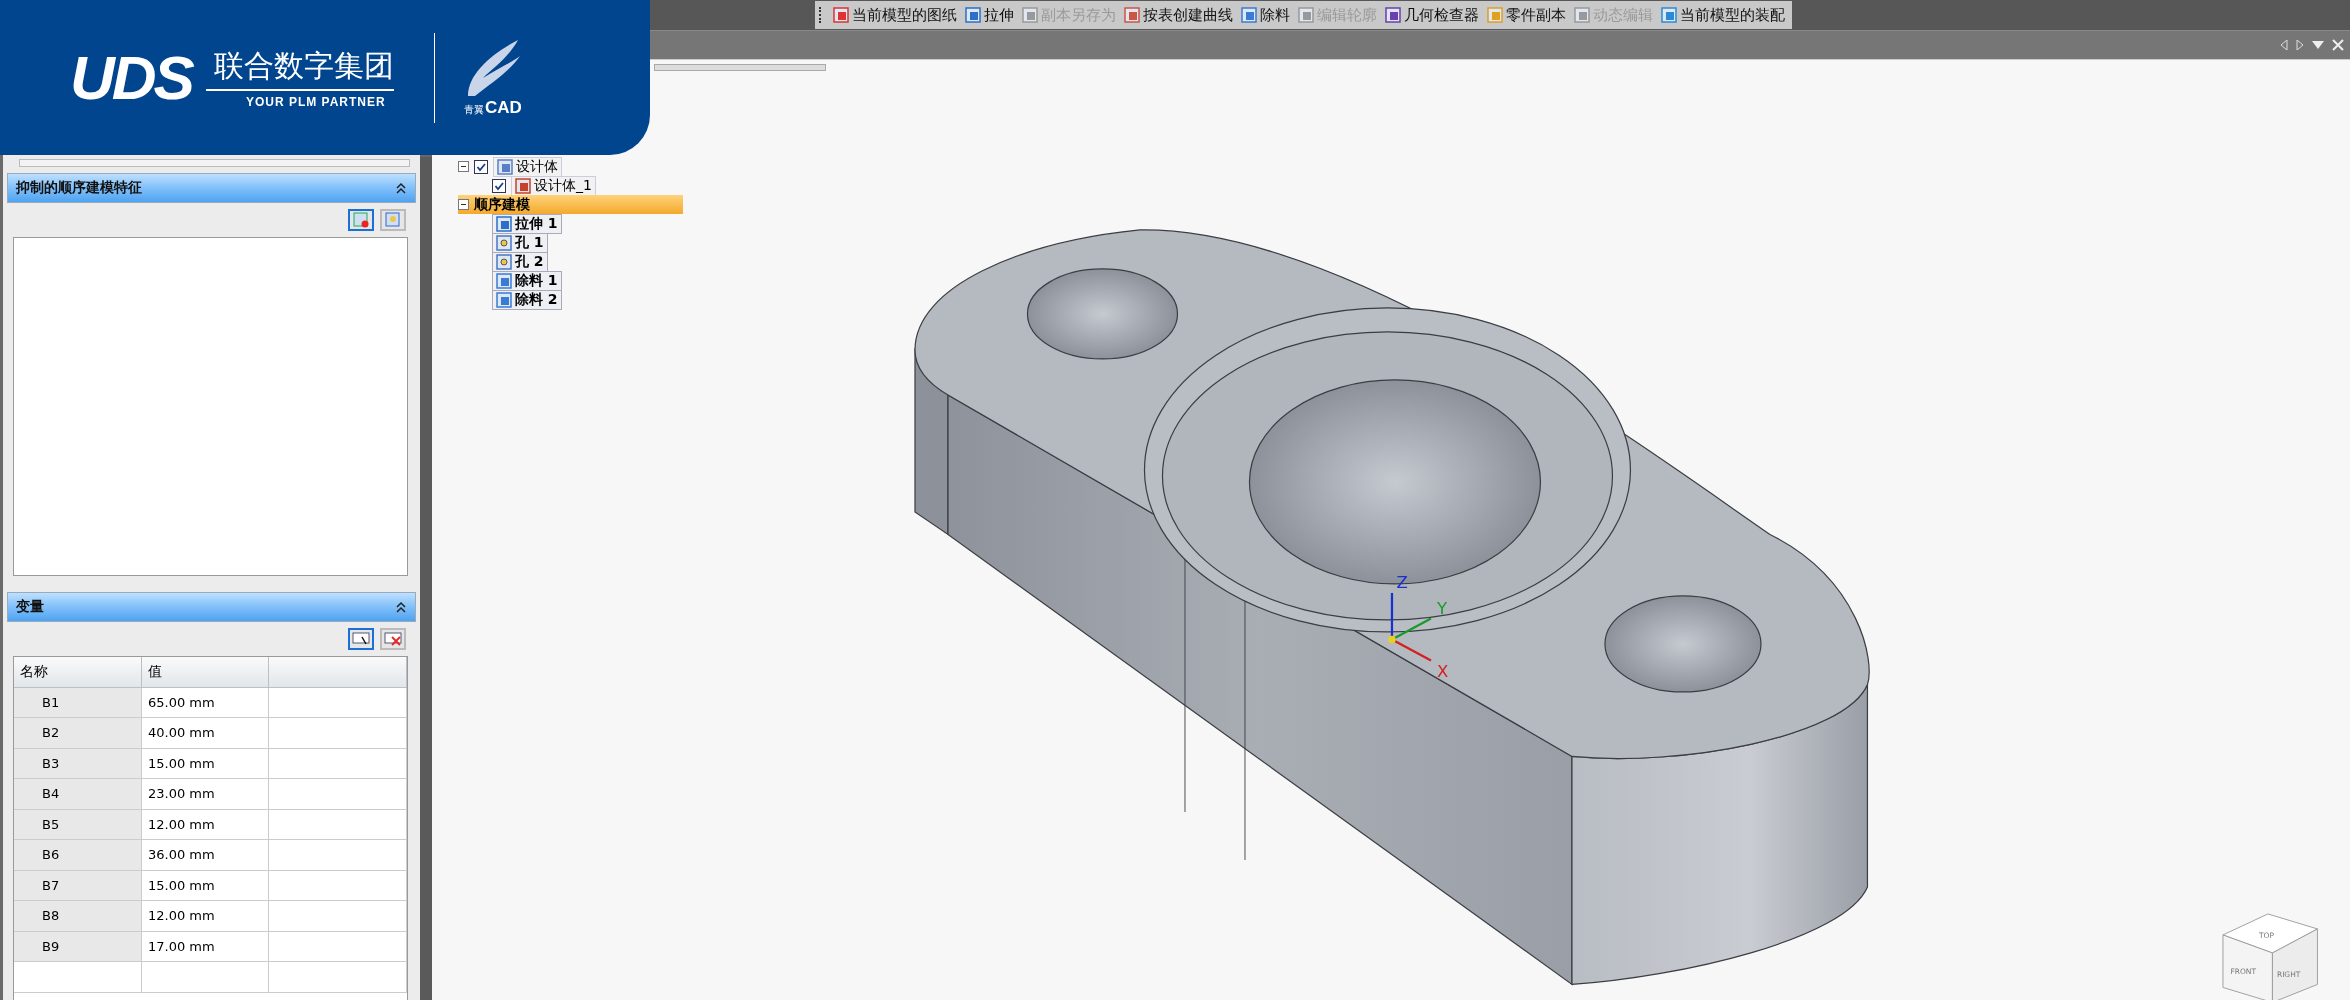 The height and width of the screenshot is (1000, 2350). Describe the element at coordinates (1442, 671) in the screenshot. I see `axis-label: X` at that location.